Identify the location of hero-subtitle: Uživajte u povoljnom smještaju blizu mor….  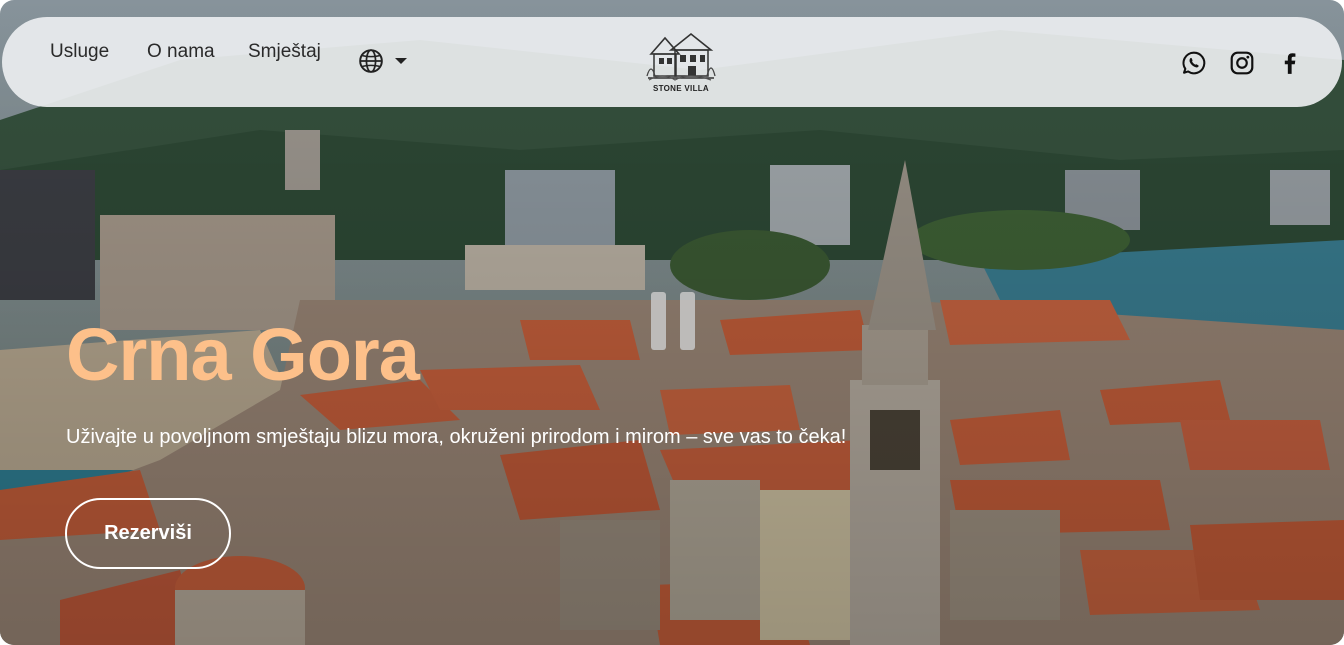
(456, 437).